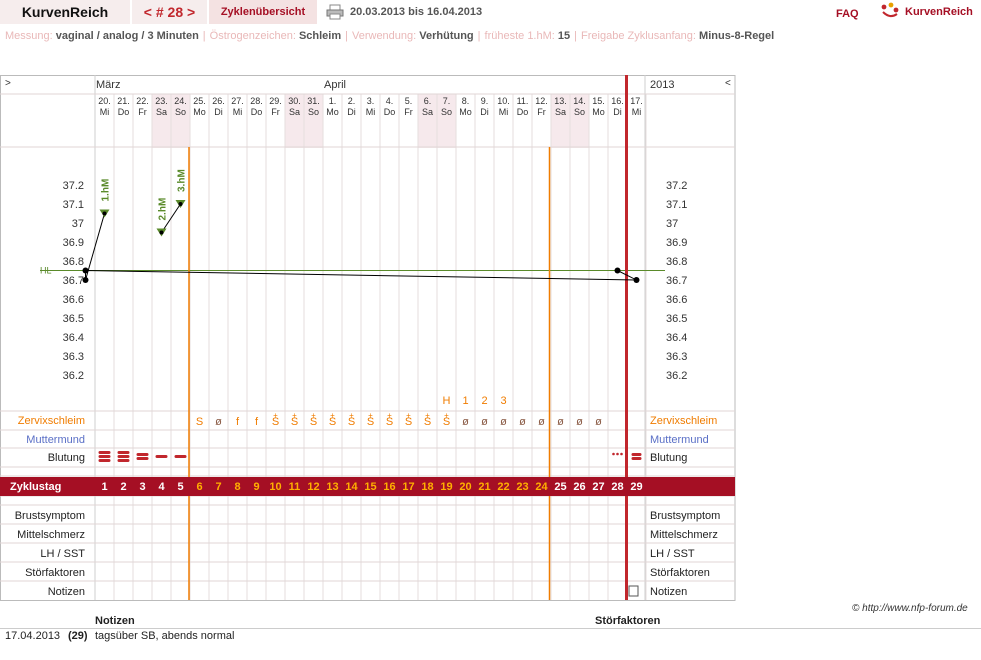 The width and height of the screenshot is (981, 660). What do you see at coordinates (333, 101) in the screenshot?
I see `date-label: 1.` at bounding box center [333, 101].